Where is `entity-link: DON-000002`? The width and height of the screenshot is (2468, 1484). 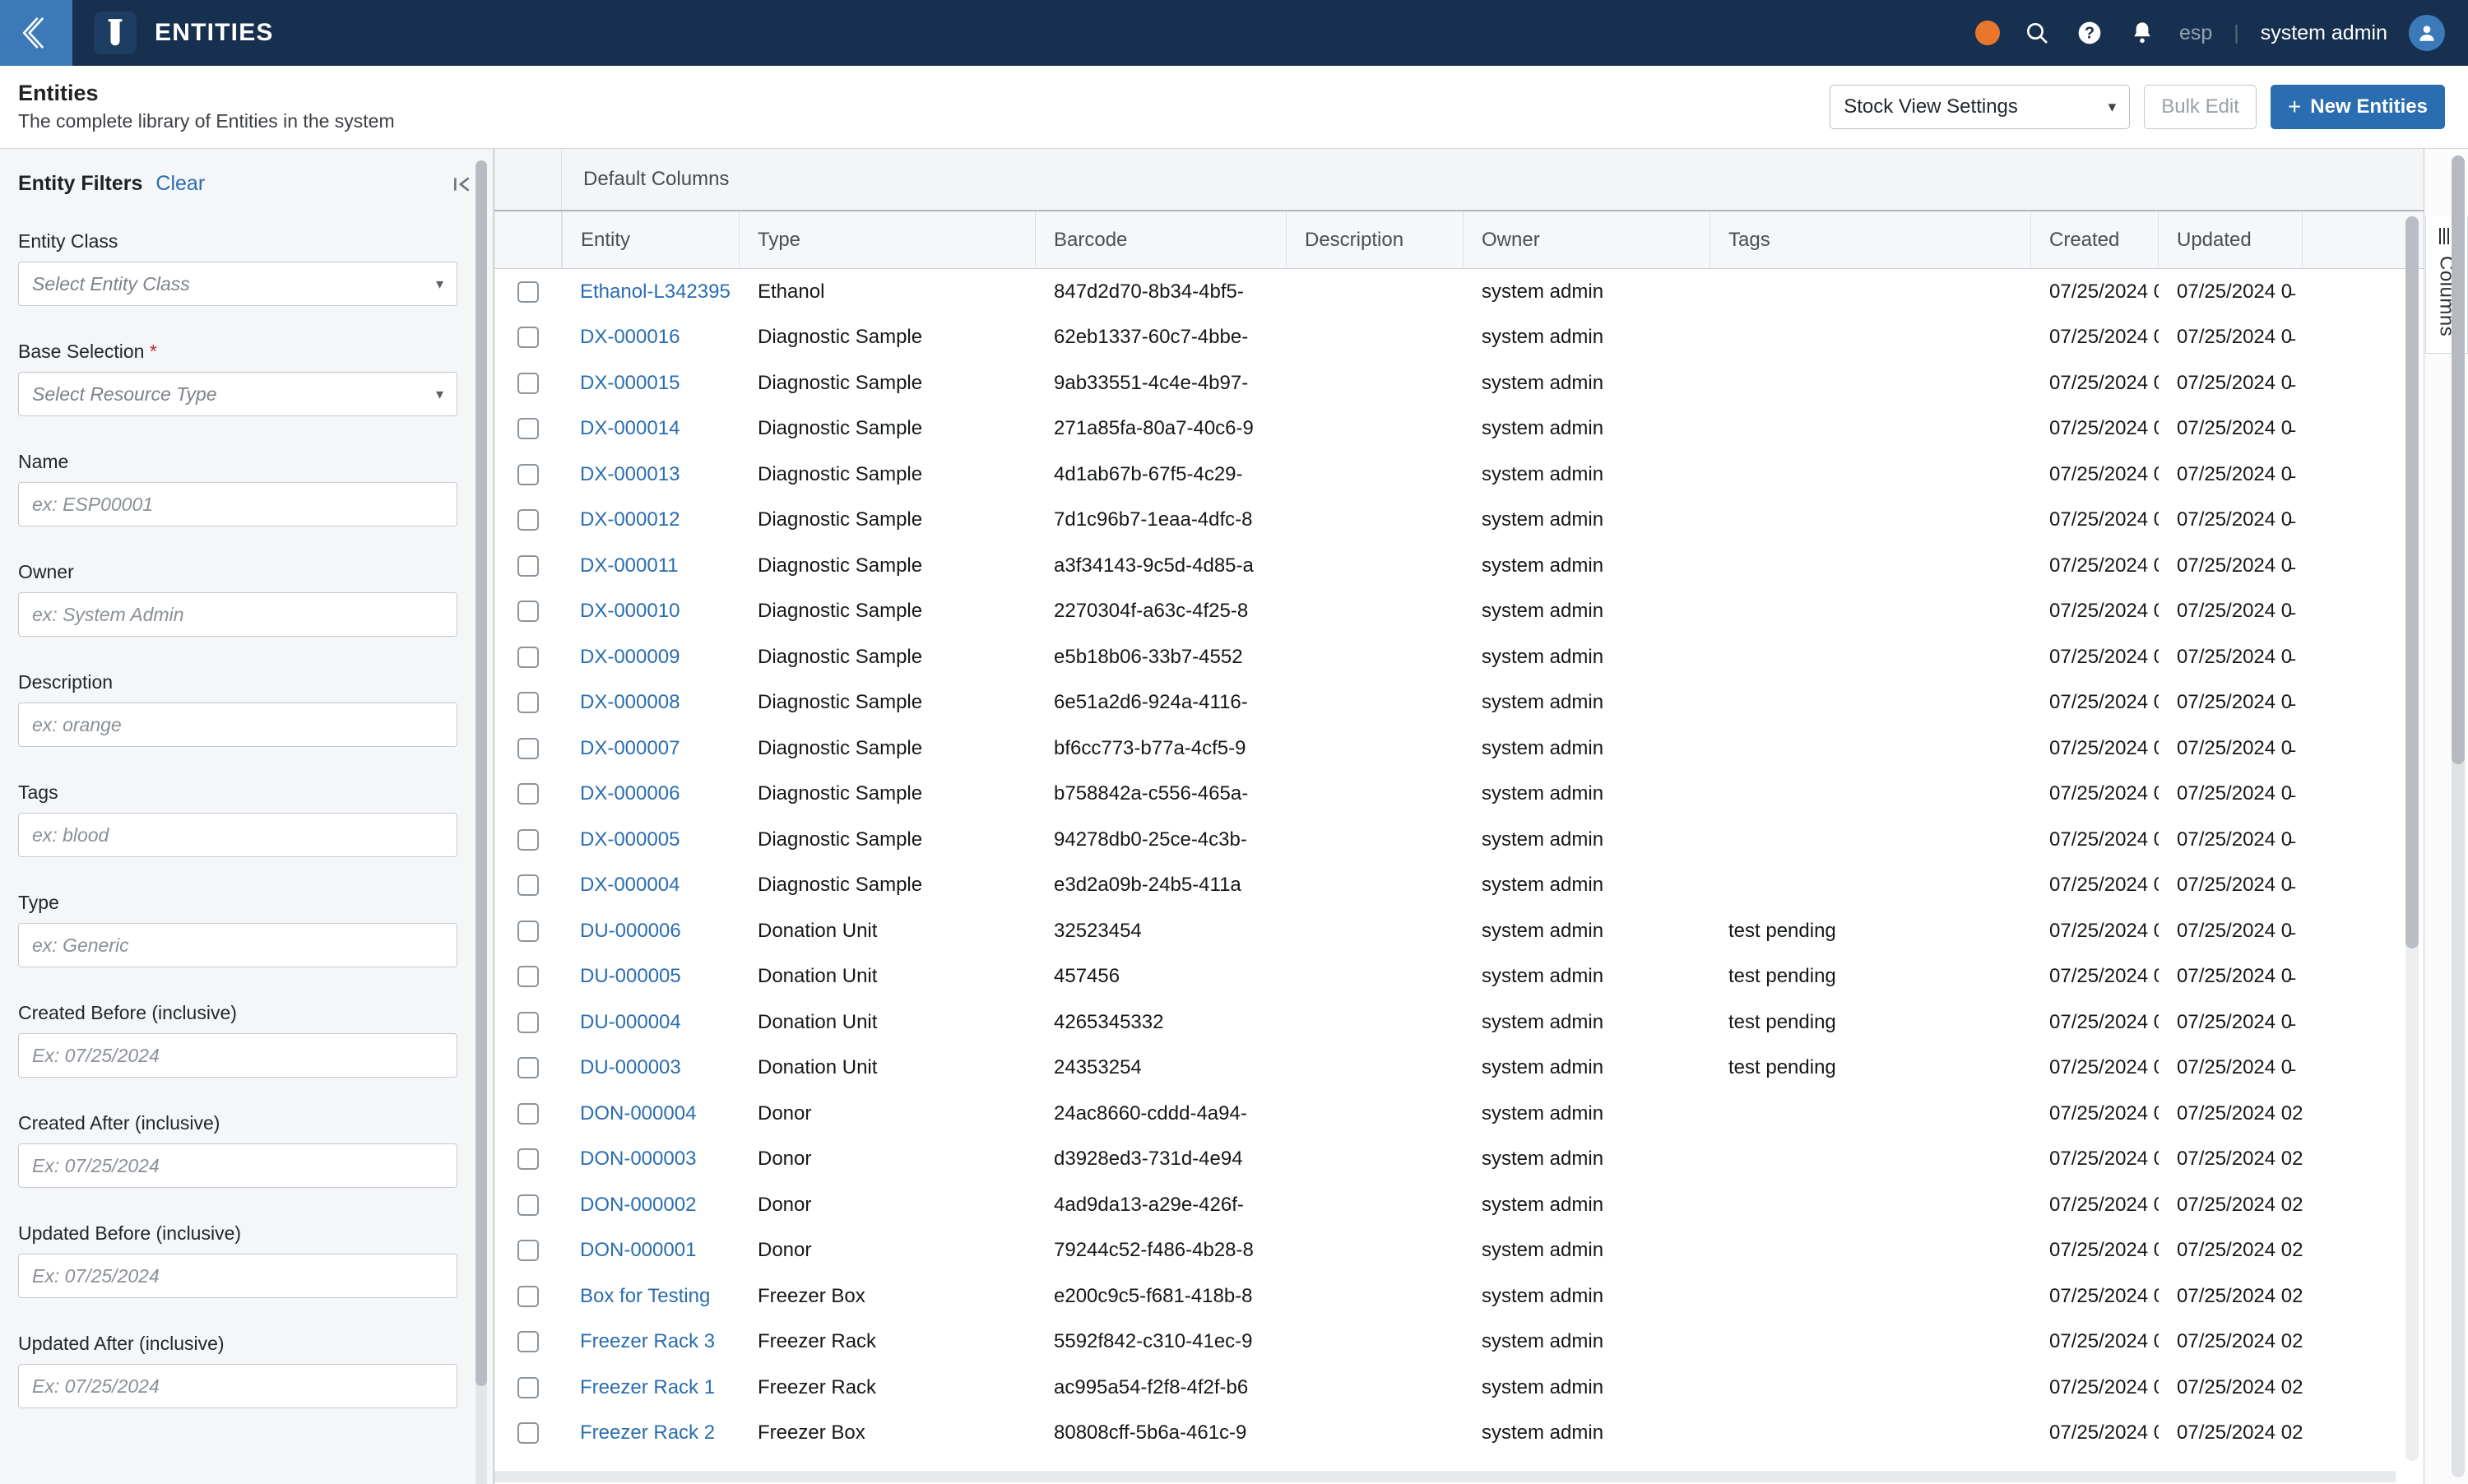
entity-link: DON-000002 is located at coordinates (651, 1205).